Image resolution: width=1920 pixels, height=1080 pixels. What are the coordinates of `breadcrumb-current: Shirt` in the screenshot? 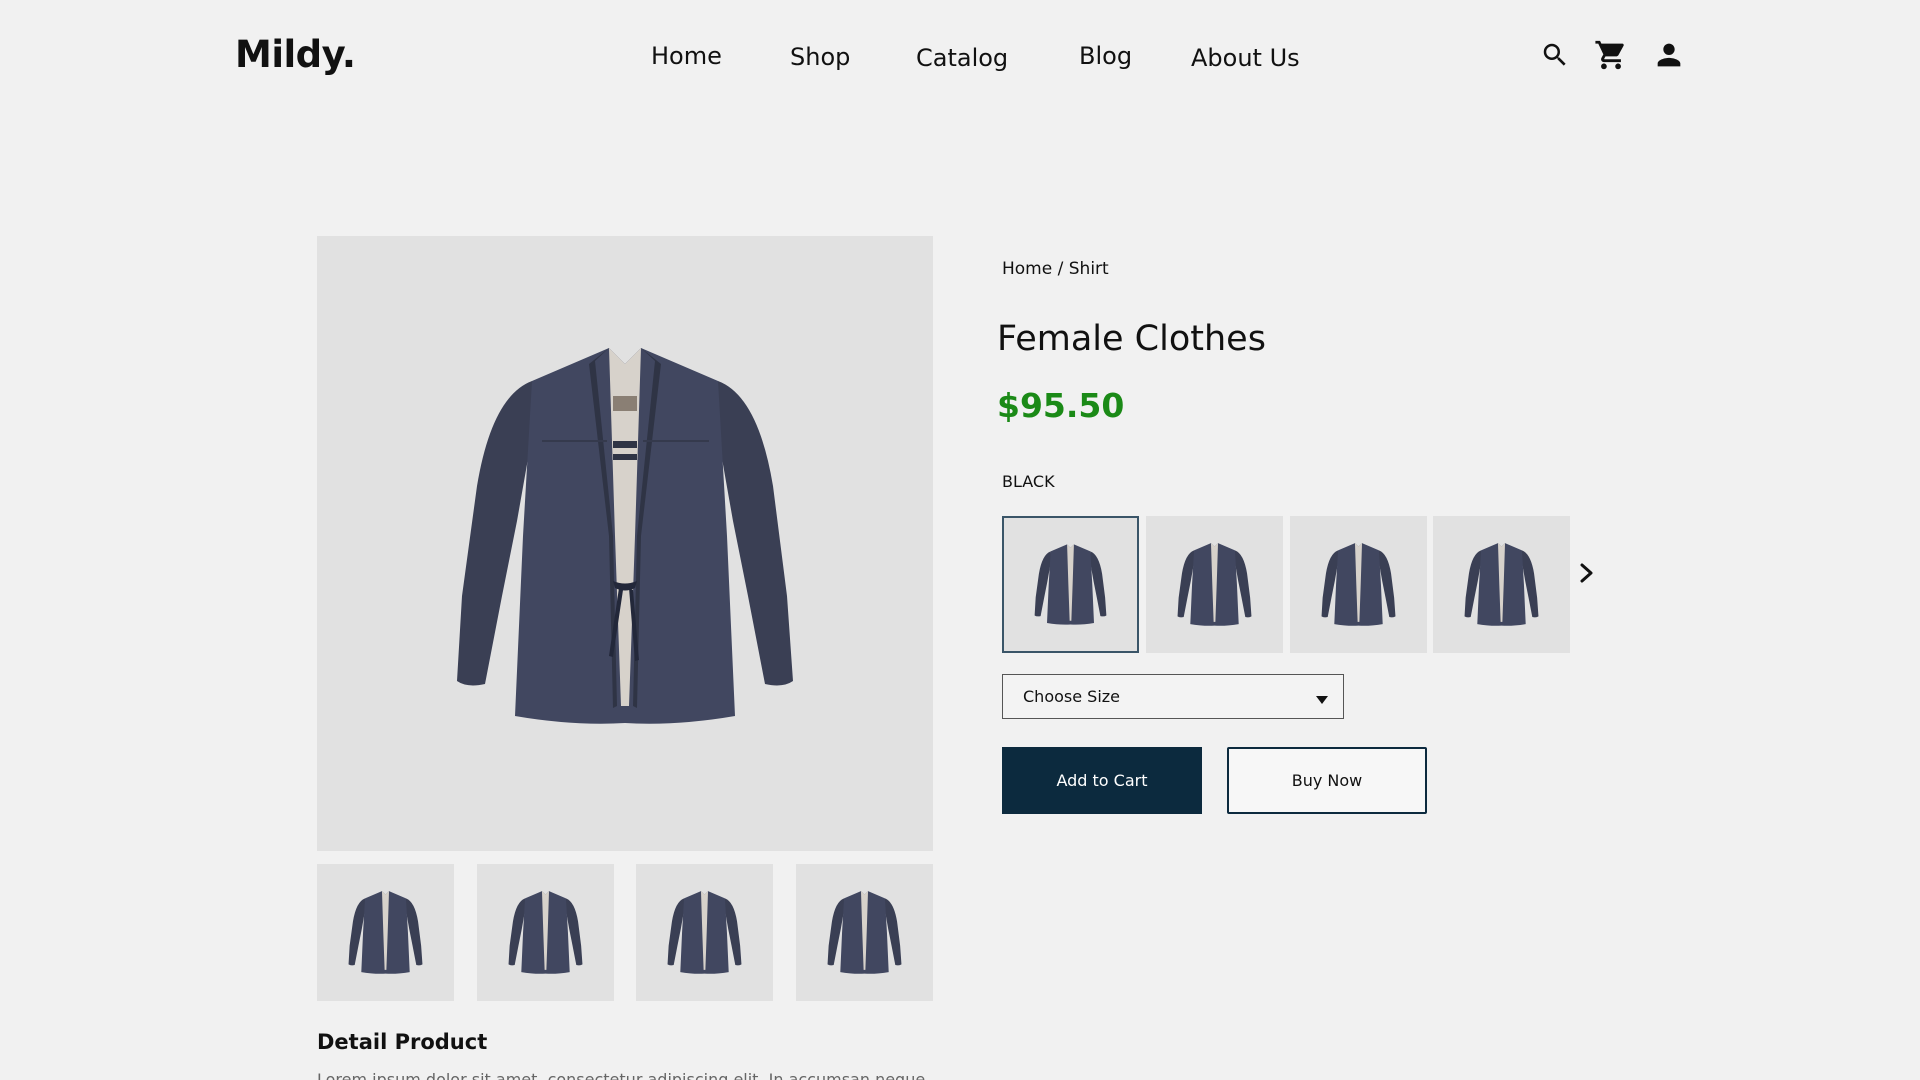 It's located at (1089, 269).